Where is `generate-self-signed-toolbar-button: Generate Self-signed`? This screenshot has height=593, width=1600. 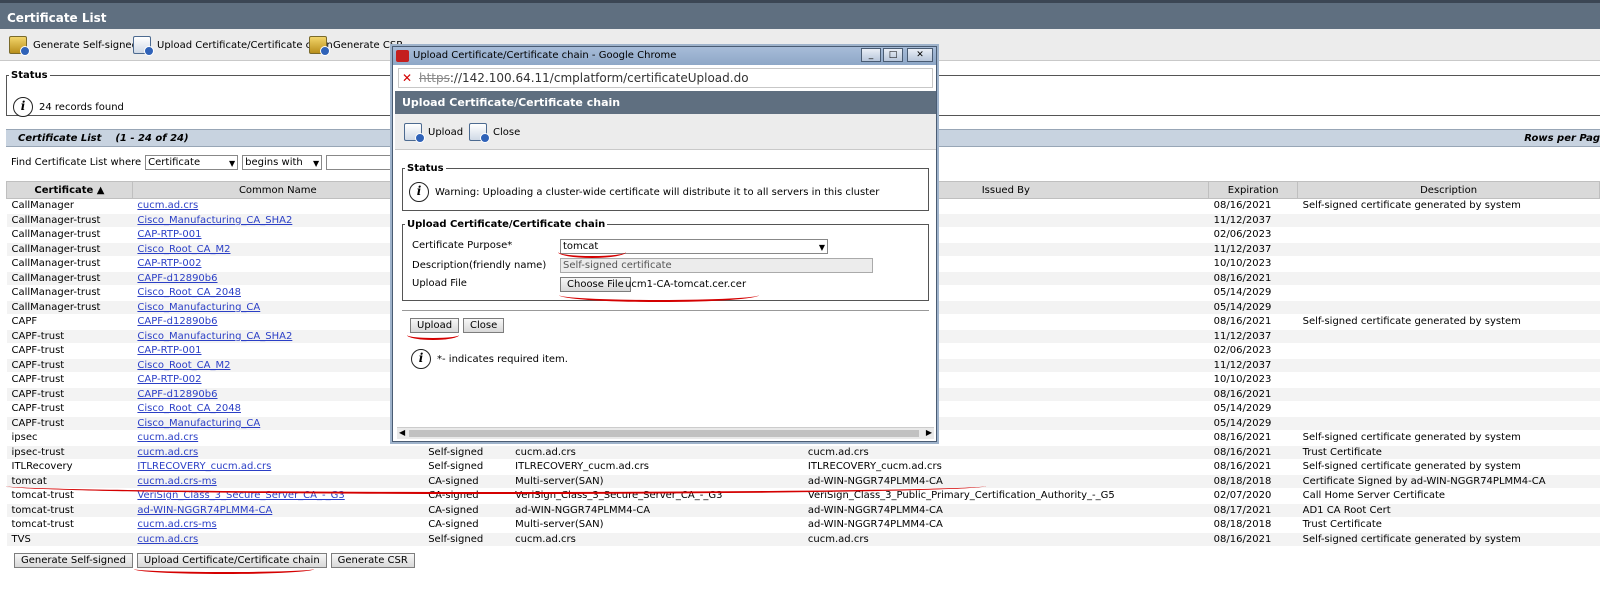
generate-self-signed-toolbar-button: Generate Self-signed is located at coordinates (73, 45).